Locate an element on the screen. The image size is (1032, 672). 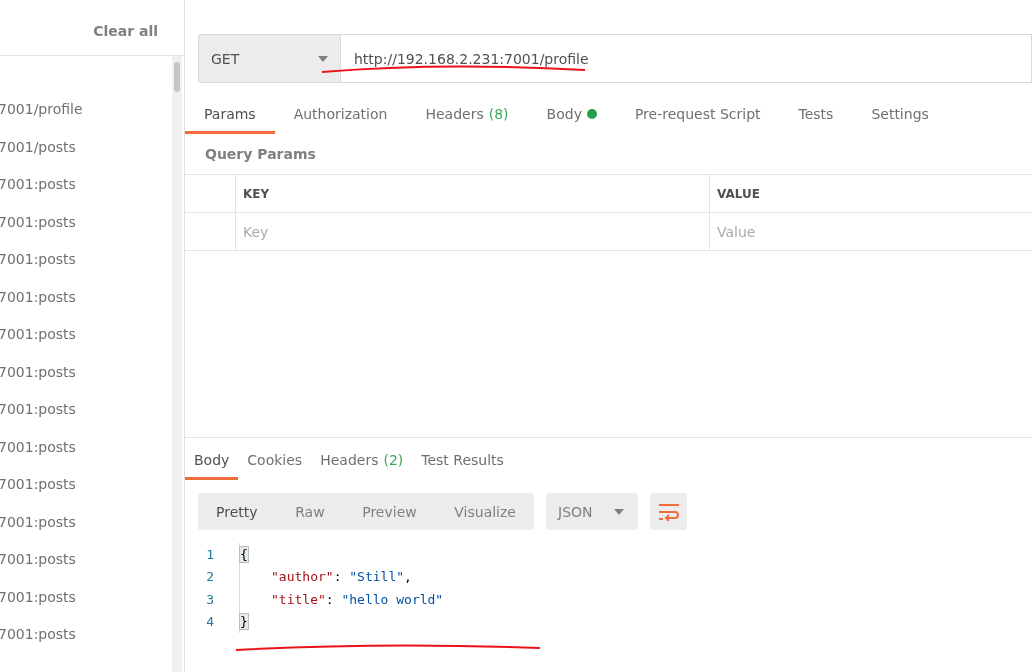
request-tab: Pre-request Script is located at coordinates (697, 115).